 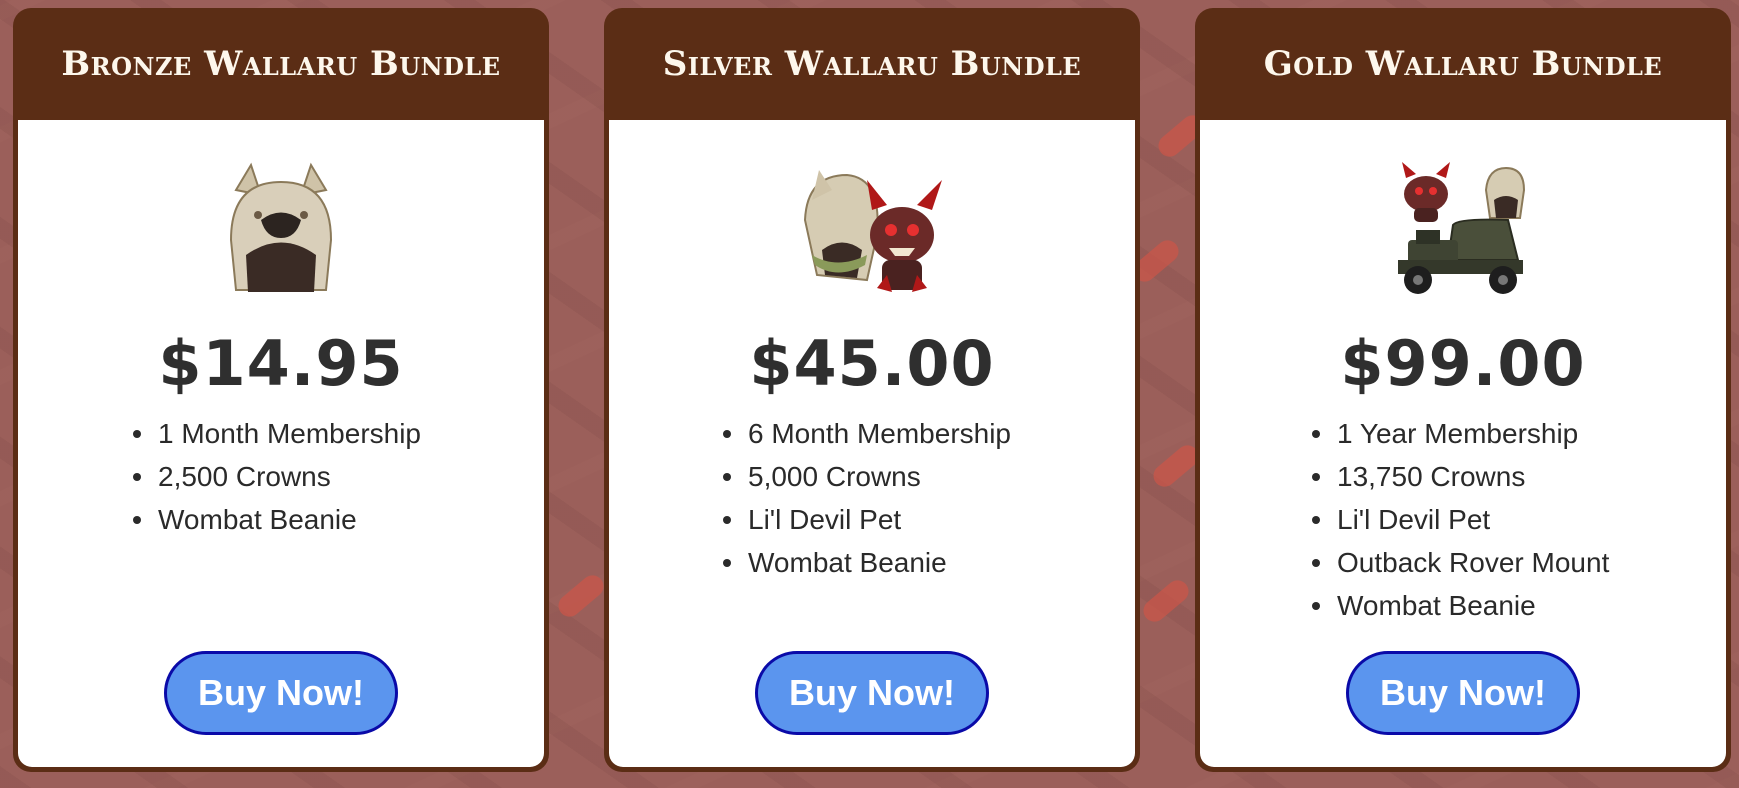 What do you see at coordinates (338, 476) in the screenshot?
I see `bundle-item: 2,500 Crowns` at bounding box center [338, 476].